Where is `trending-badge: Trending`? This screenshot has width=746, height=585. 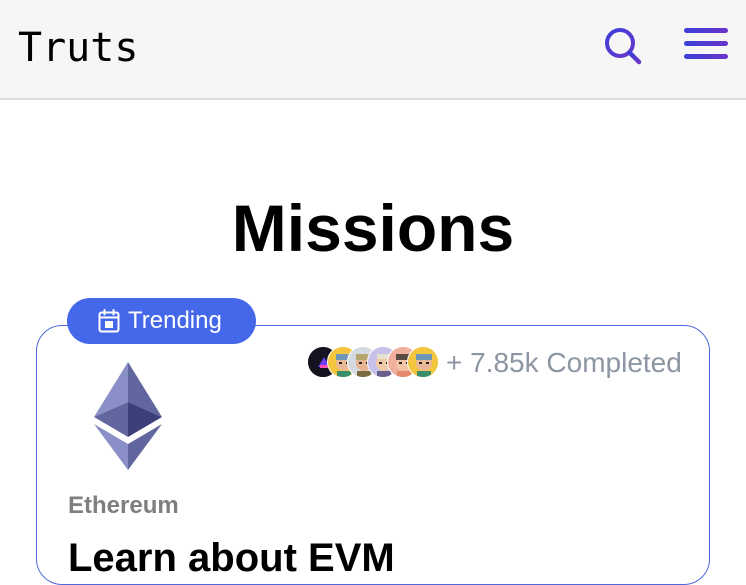 trending-badge: Trending is located at coordinates (161, 321).